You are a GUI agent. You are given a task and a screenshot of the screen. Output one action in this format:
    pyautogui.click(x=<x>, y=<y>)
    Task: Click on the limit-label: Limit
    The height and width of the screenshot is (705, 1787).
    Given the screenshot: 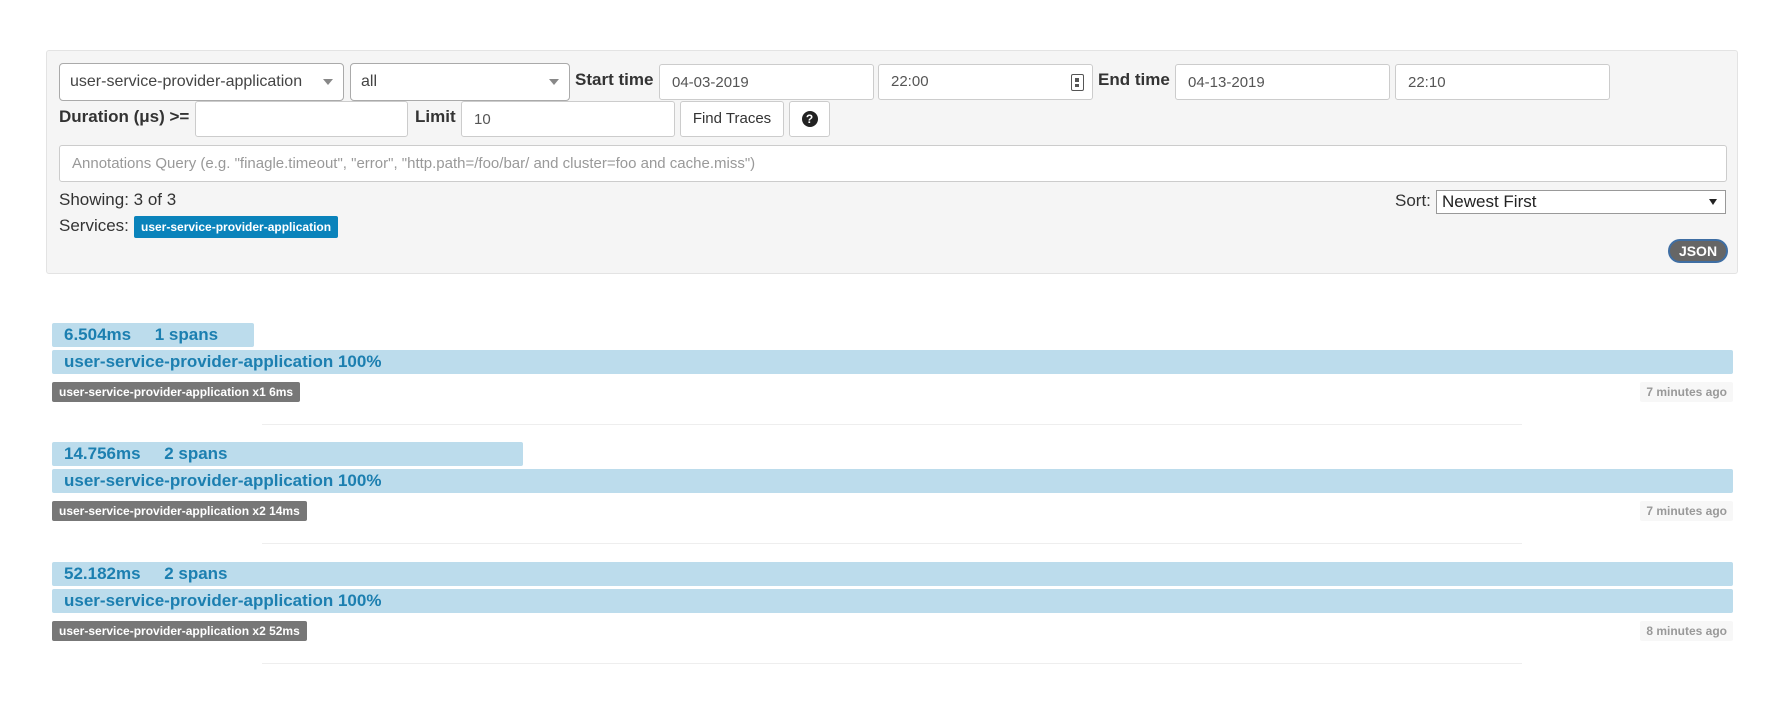 What is the action you would take?
    pyautogui.click(x=435, y=116)
    